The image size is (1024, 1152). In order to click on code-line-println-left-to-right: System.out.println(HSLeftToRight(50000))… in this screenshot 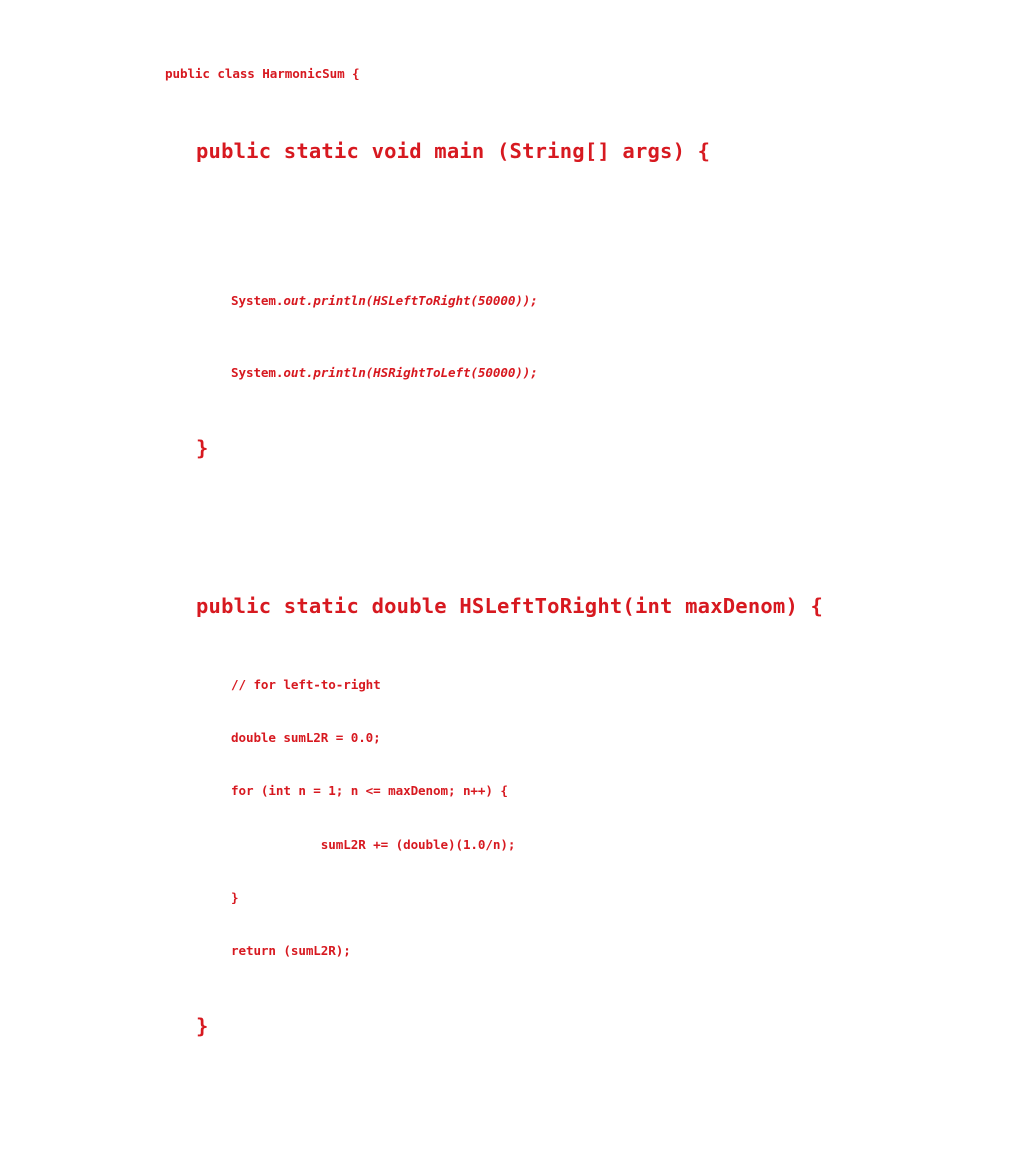, I will do `click(494, 300)`.